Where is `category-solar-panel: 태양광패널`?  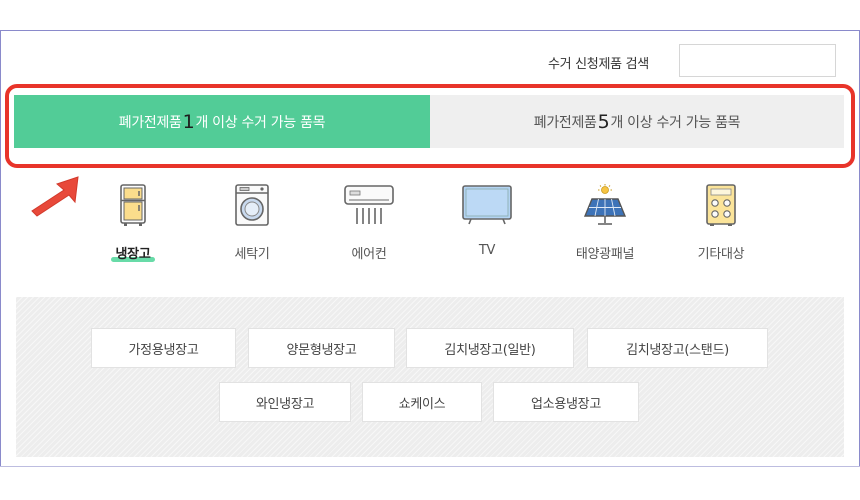
category-solar-panel: 태양광패널 is located at coordinates (605, 224).